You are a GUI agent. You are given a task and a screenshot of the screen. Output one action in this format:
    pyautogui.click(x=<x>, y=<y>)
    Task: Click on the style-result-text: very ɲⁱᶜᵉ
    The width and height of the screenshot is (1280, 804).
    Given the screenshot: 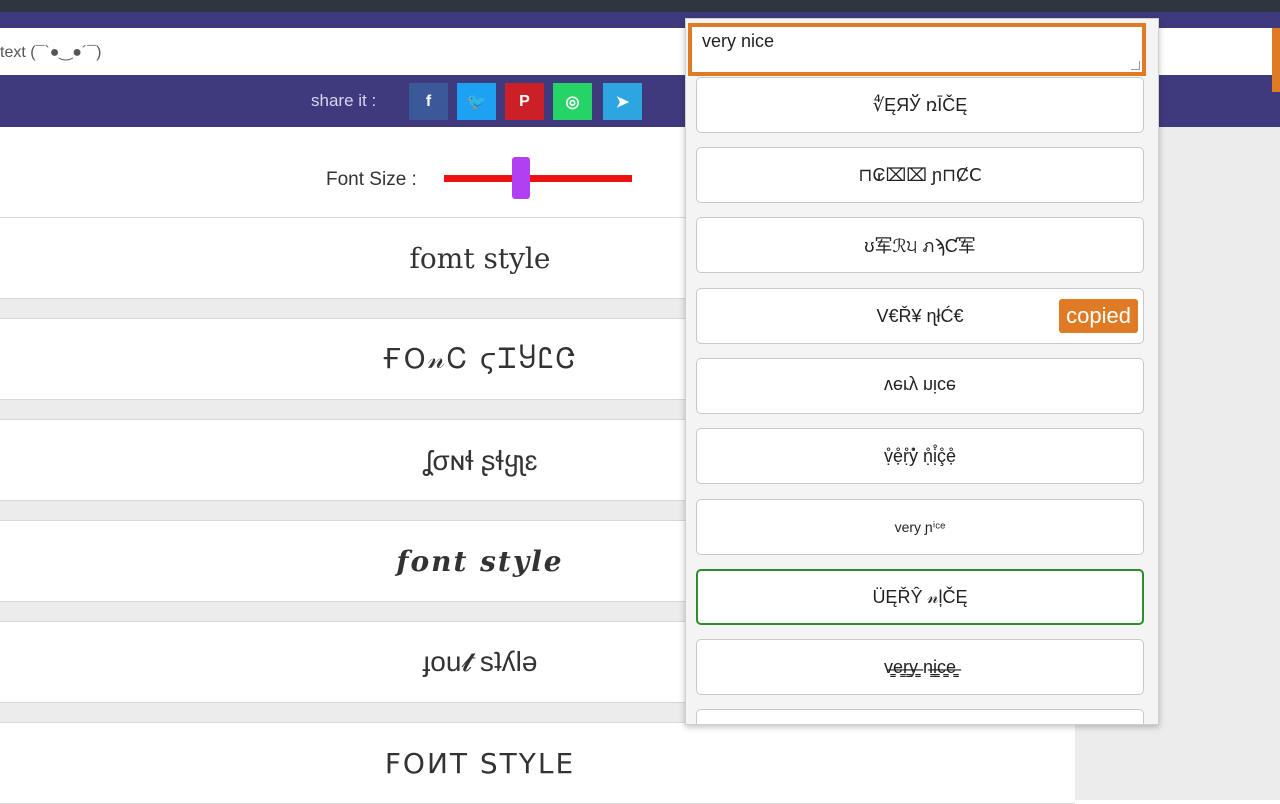 What is the action you would take?
    pyautogui.click(x=920, y=526)
    